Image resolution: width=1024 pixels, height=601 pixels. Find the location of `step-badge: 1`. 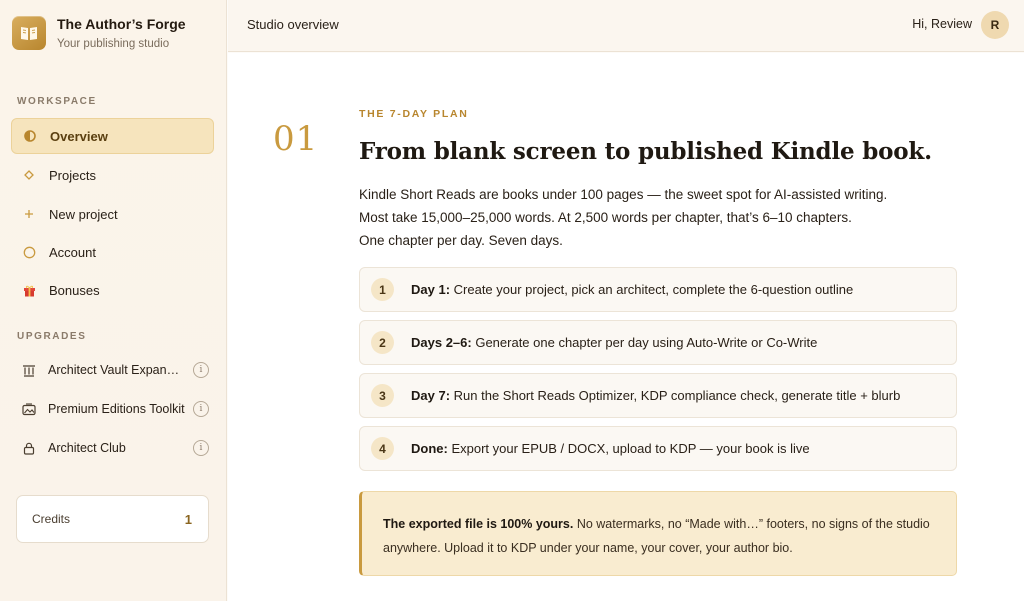

step-badge: 1 is located at coordinates (382, 289).